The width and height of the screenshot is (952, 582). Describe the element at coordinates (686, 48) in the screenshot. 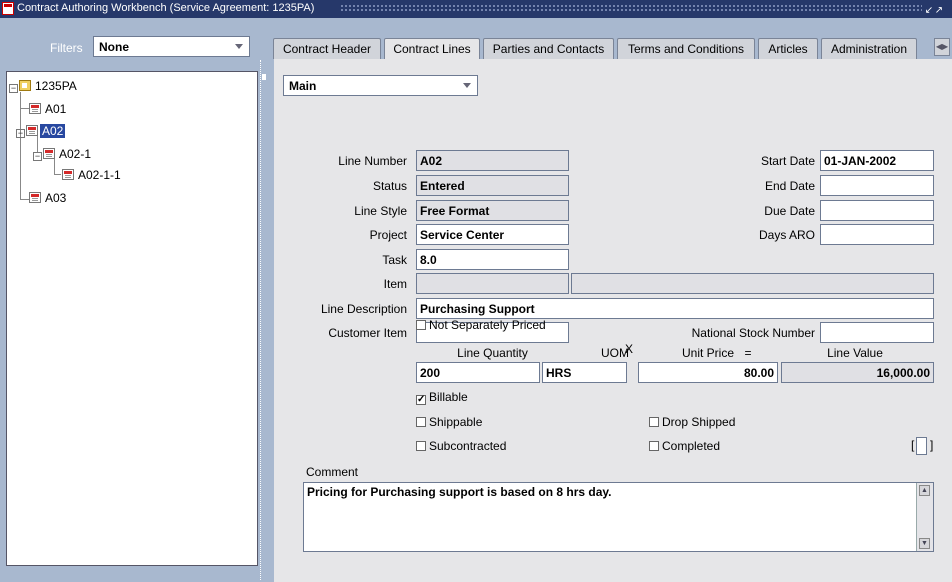

I see `tab-terms-and-conditions: Terms and Conditions` at that location.